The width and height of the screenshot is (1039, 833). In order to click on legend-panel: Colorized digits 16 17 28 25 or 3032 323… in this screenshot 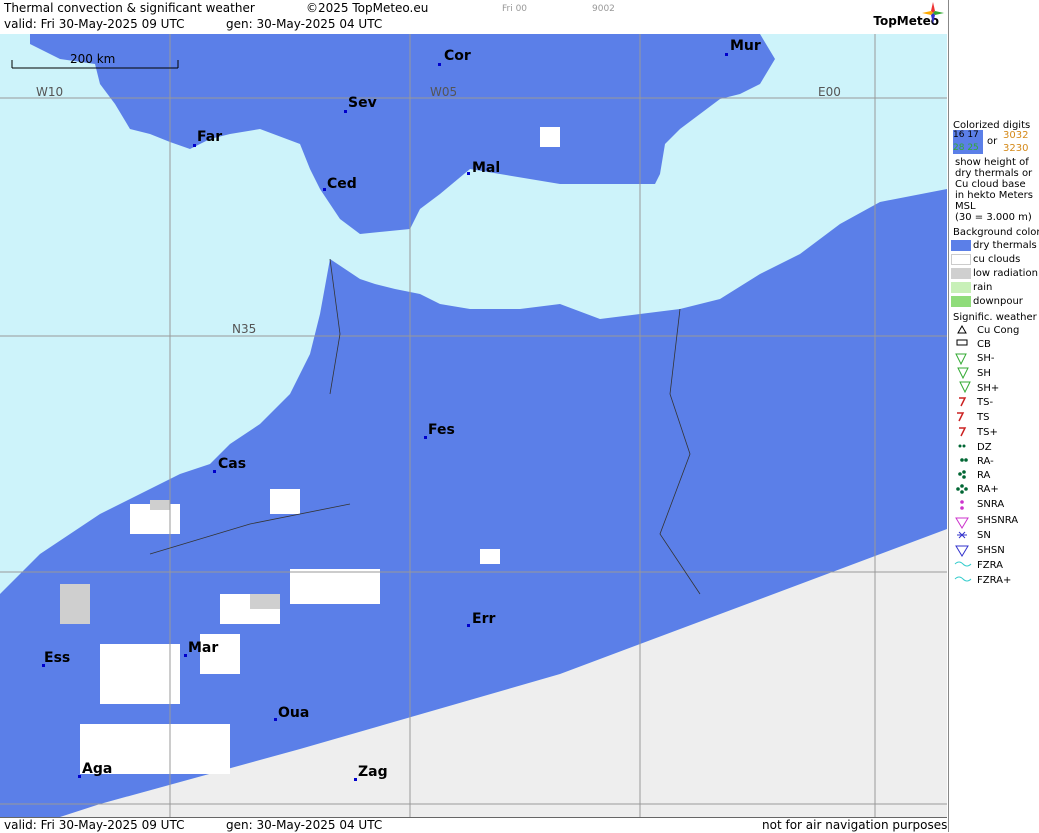, I will do `click(993, 416)`.